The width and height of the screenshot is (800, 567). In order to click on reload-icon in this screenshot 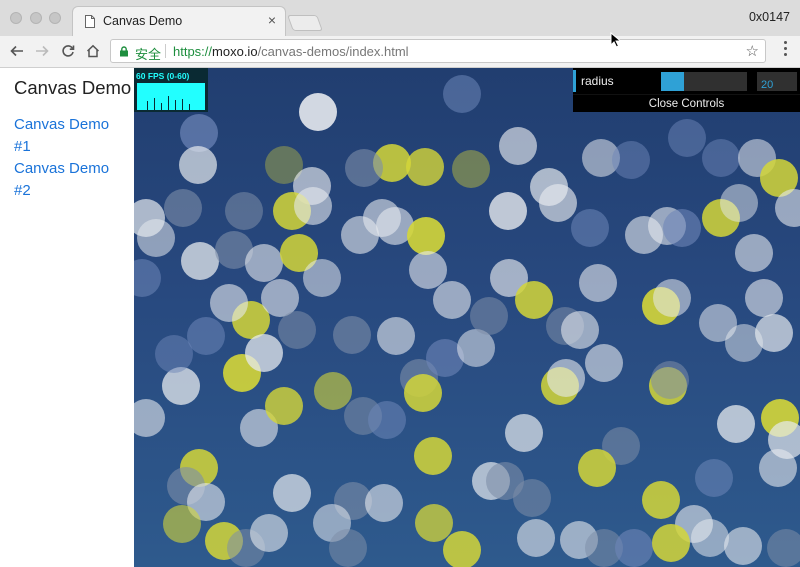, I will do `click(68, 51)`.